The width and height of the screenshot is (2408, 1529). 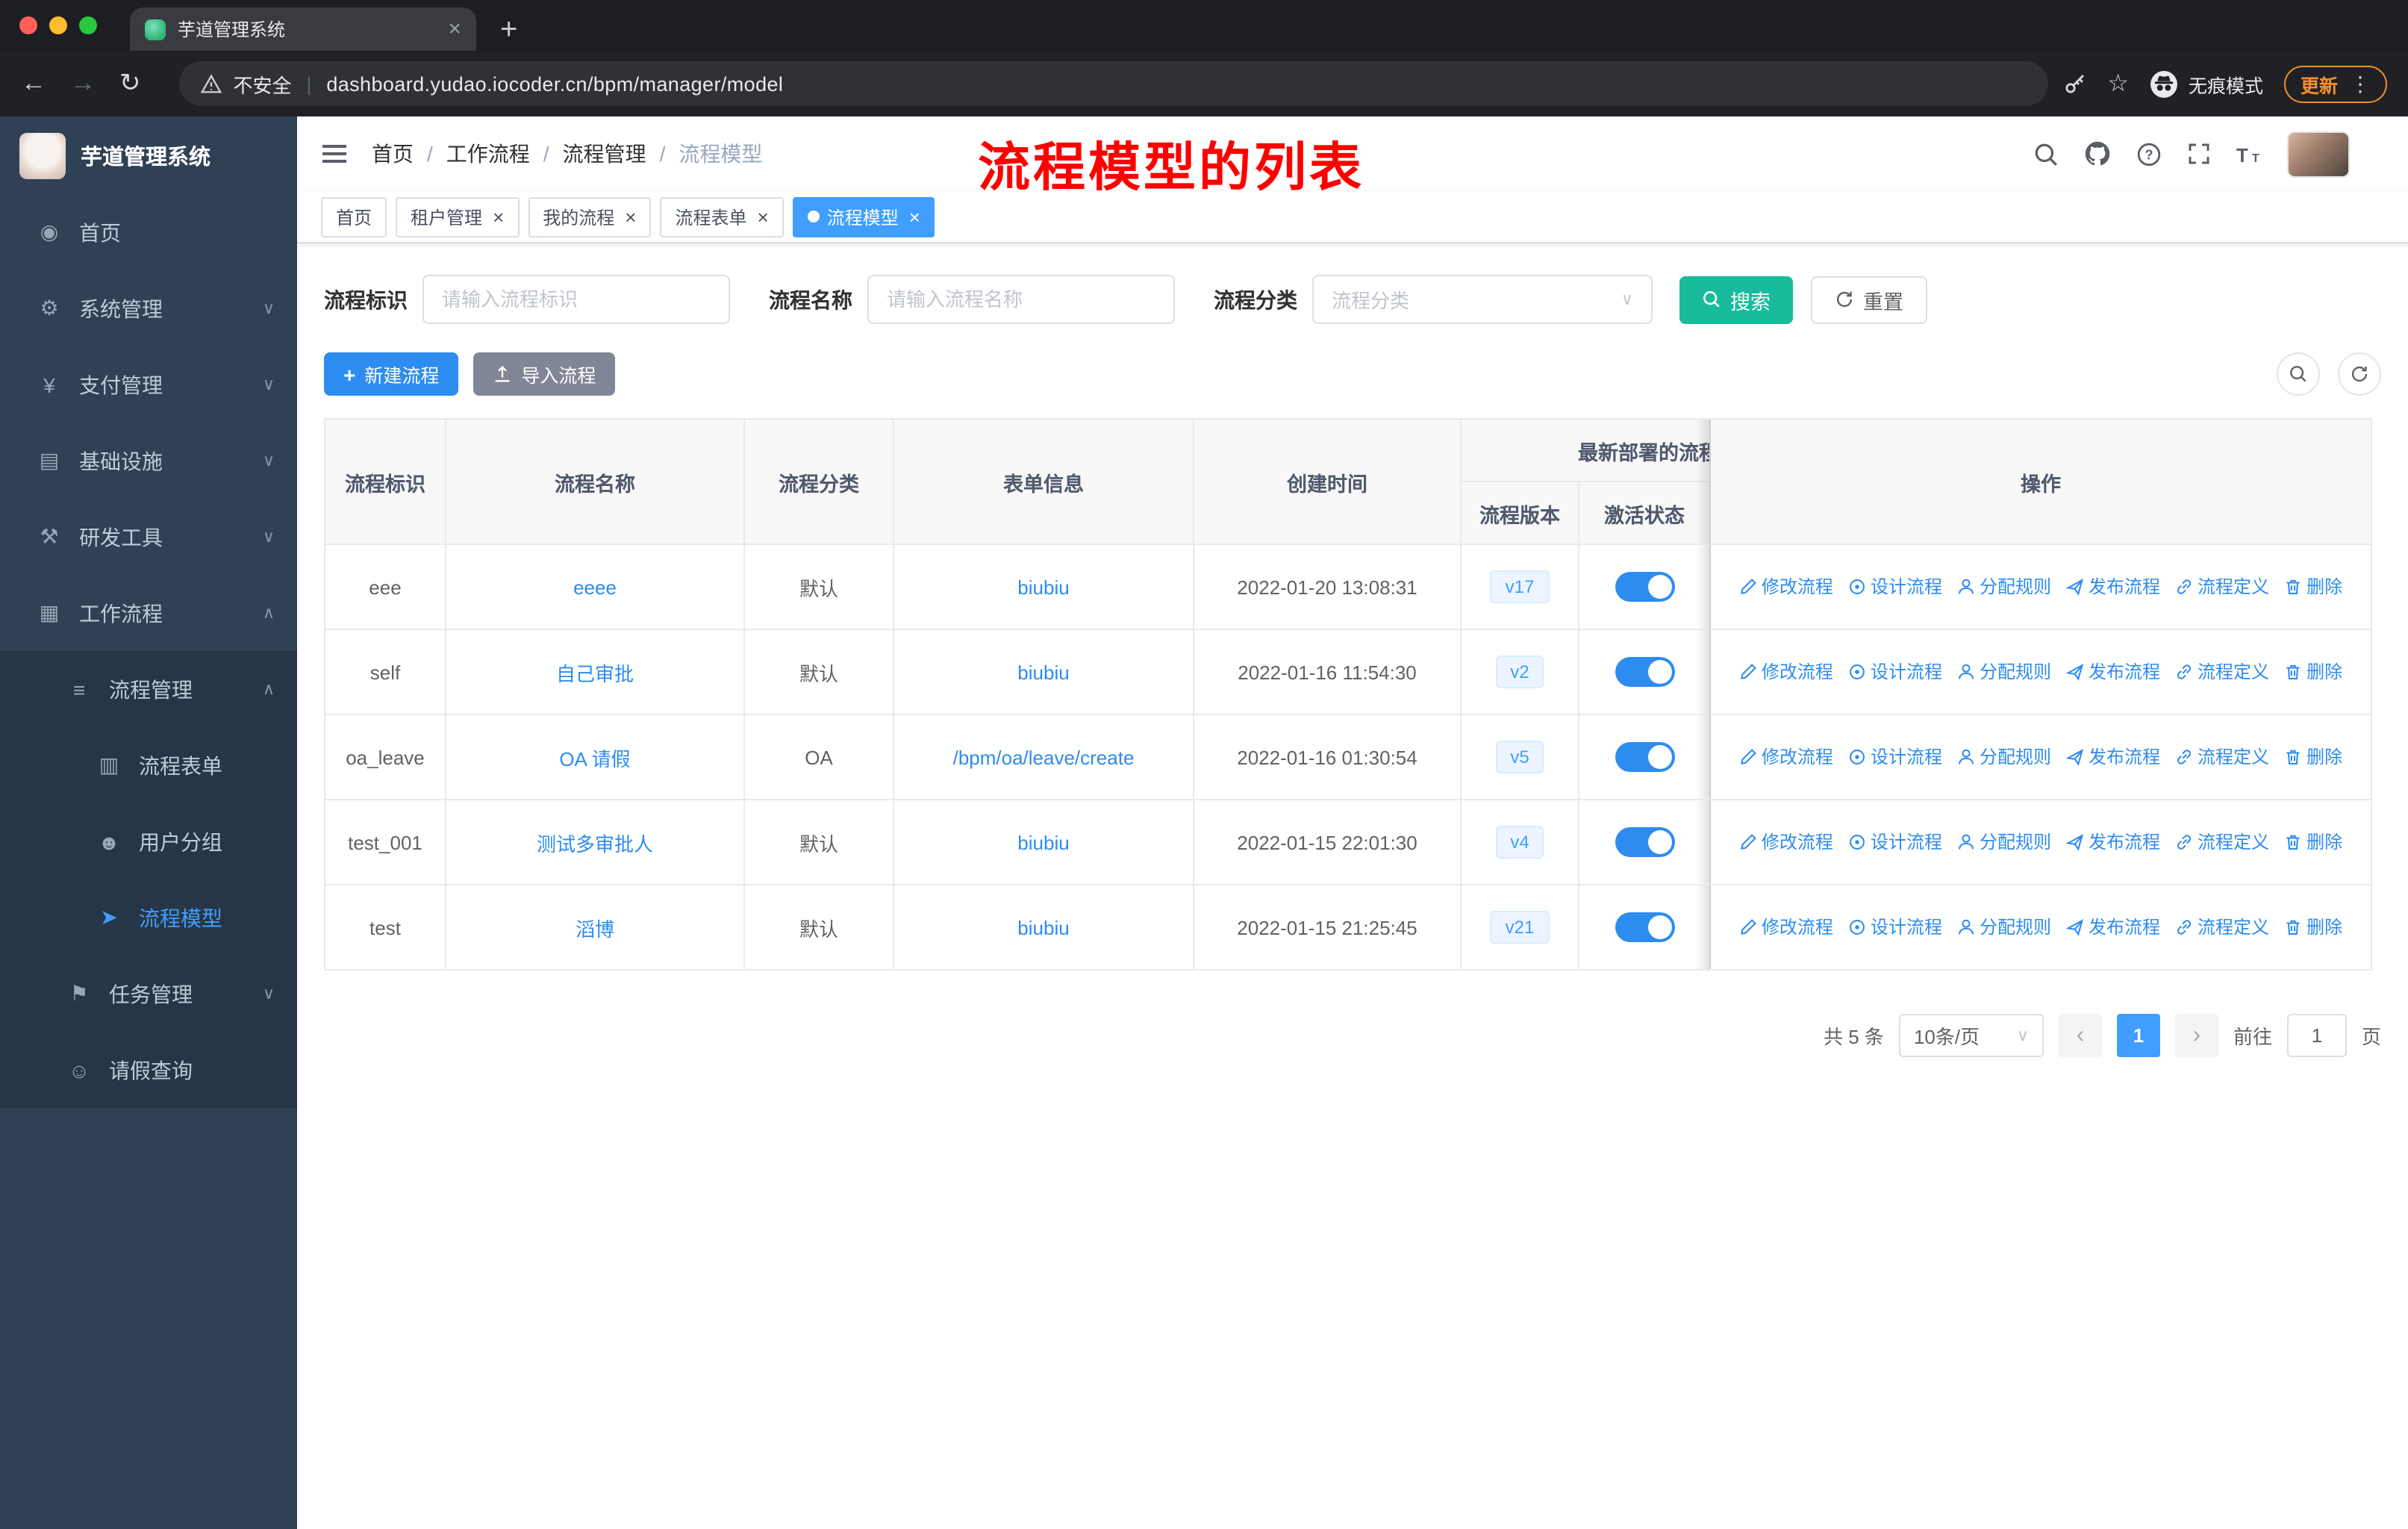 I want to click on form-info-link: /bpm/oa/leave/create, so click(x=1044, y=757).